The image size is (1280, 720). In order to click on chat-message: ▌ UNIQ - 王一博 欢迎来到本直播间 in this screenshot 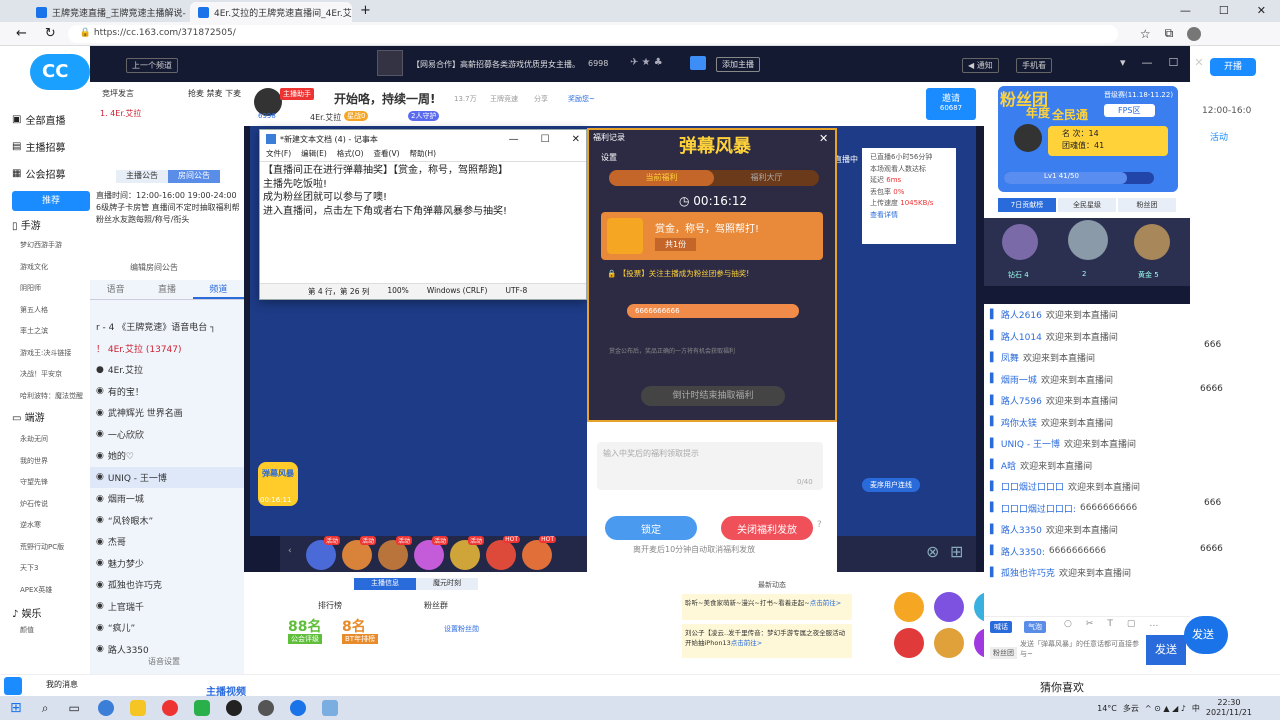, I will do `click(1087, 444)`.